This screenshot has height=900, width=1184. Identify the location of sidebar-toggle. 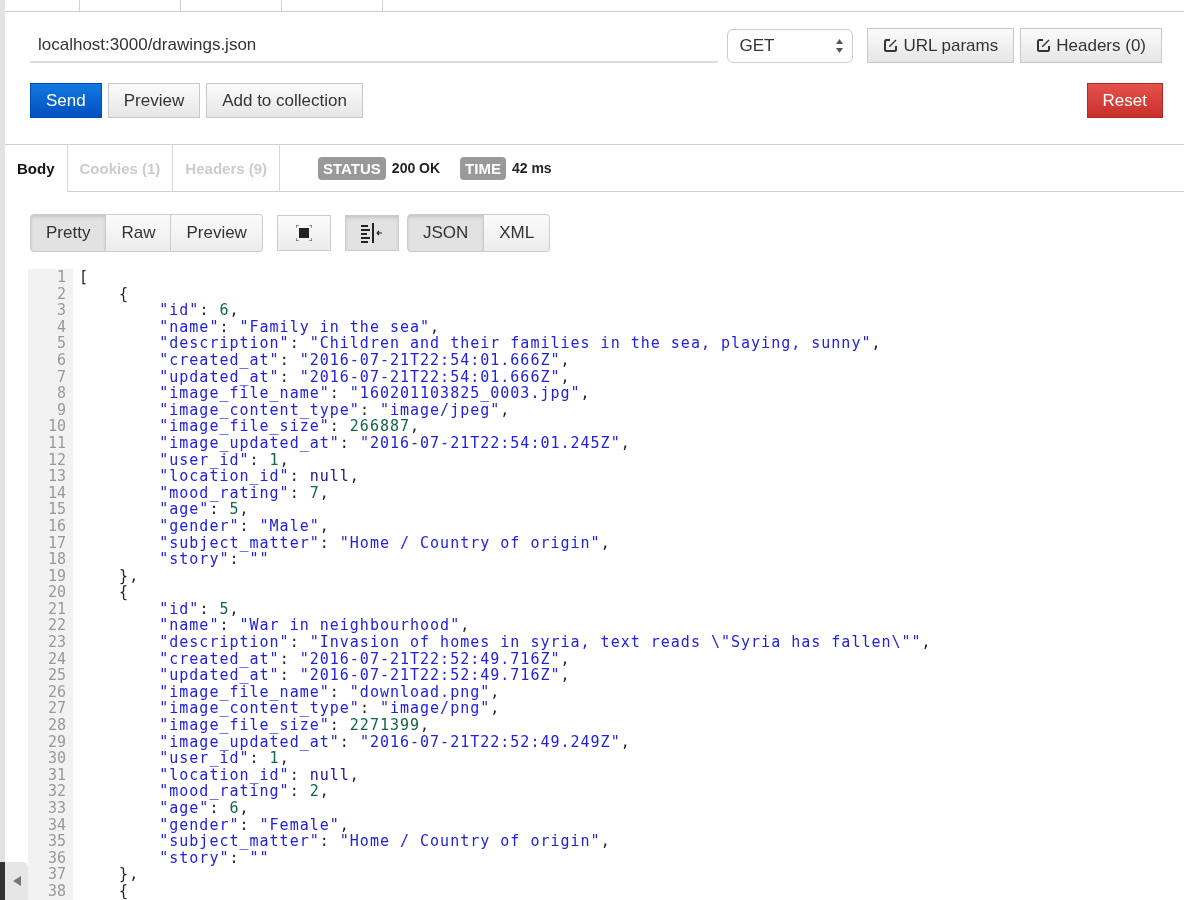
(14, 881).